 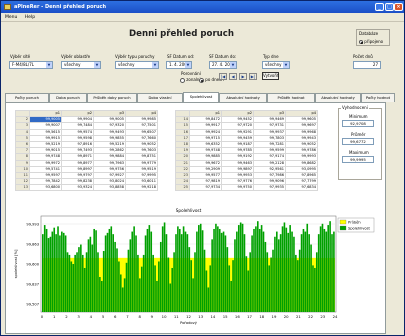 I want to click on tab-4: Spolehlivost, so click(x=201, y=97).